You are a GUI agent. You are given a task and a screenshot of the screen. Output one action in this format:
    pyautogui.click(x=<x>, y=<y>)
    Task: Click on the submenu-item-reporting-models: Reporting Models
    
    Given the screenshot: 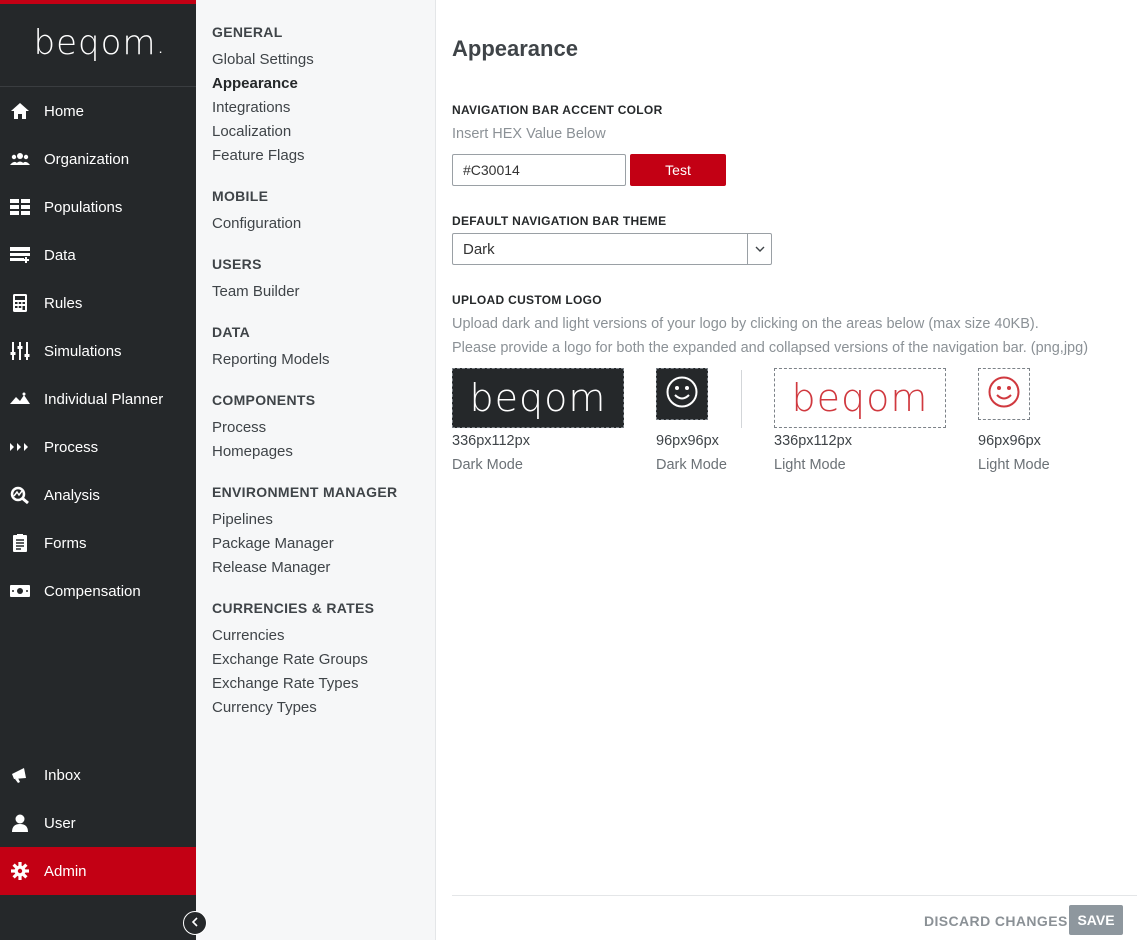 What is the action you would take?
    pyautogui.click(x=271, y=359)
    